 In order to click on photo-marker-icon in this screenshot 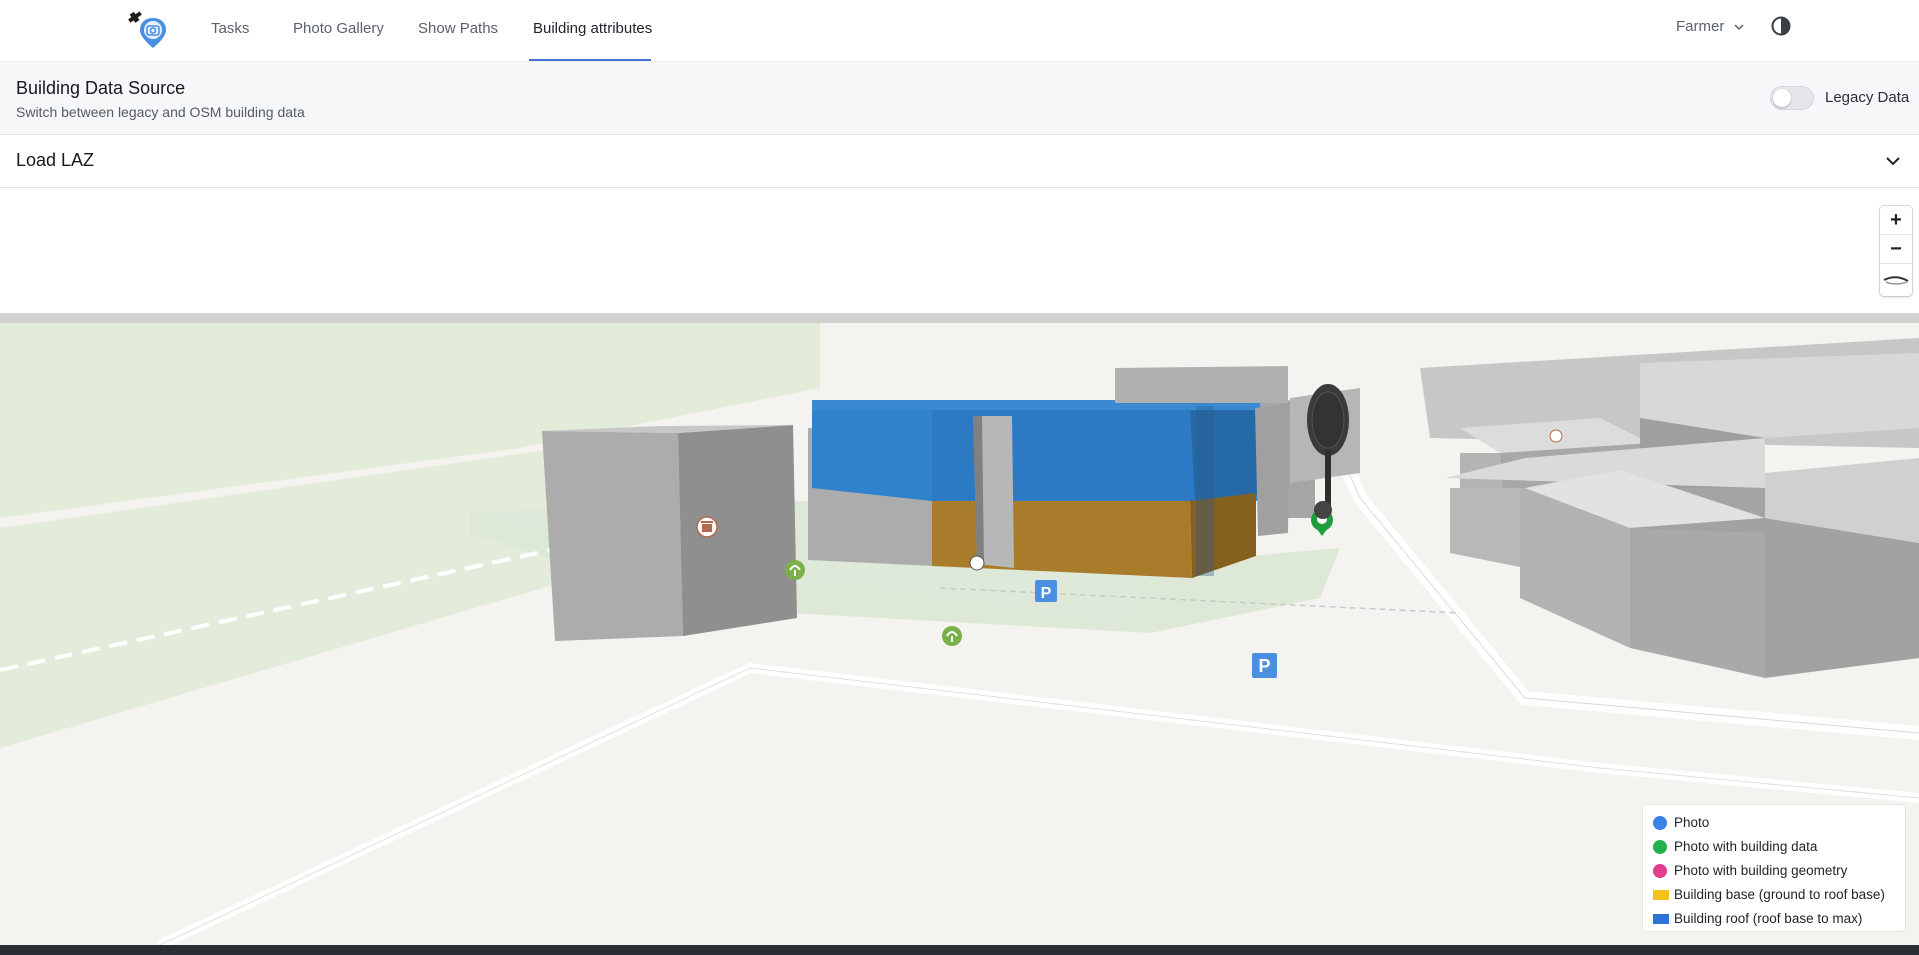, I will do `click(977, 563)`.